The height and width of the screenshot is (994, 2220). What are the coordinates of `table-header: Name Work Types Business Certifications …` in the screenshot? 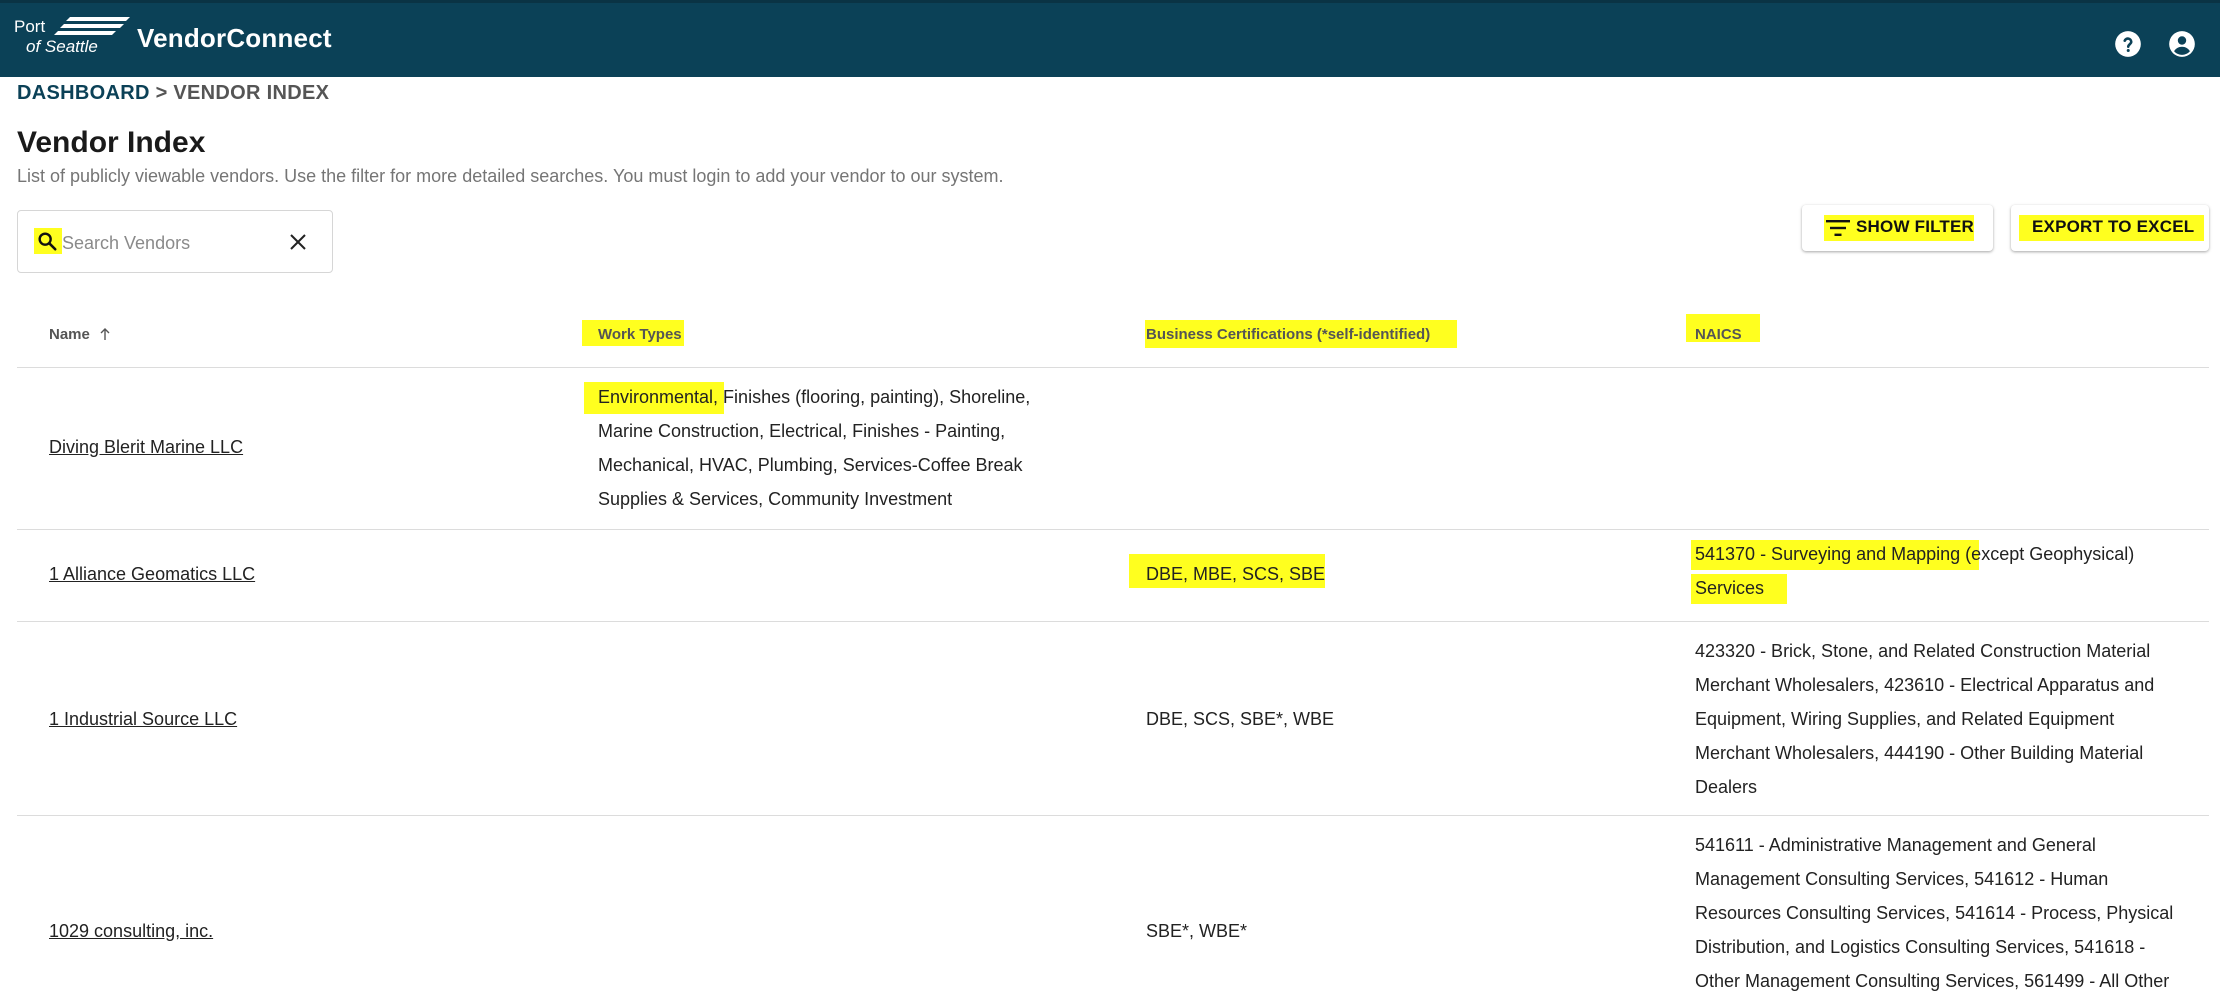 It's located at (1113, 329).